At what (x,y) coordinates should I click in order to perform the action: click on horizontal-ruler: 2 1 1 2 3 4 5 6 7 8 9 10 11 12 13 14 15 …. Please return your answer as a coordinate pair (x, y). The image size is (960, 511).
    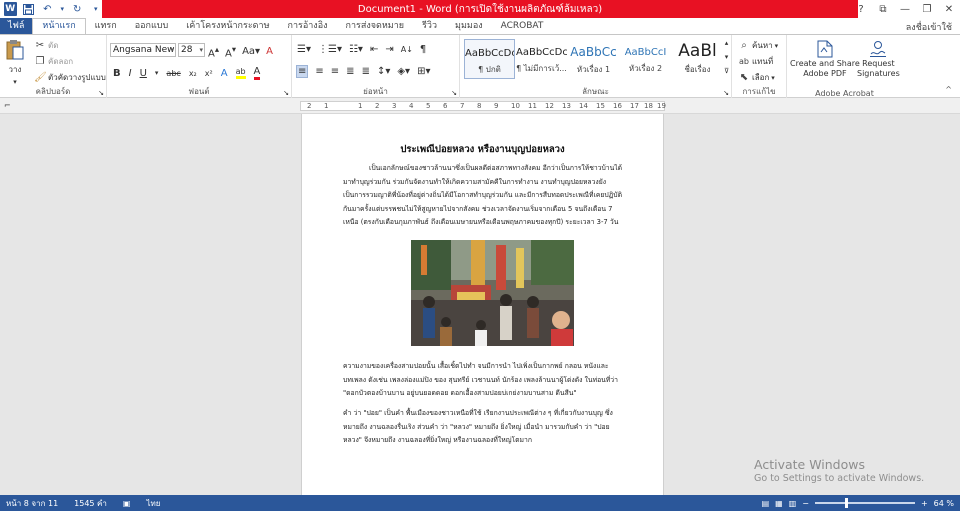
    Looking at the image, I should click on (483, 106).